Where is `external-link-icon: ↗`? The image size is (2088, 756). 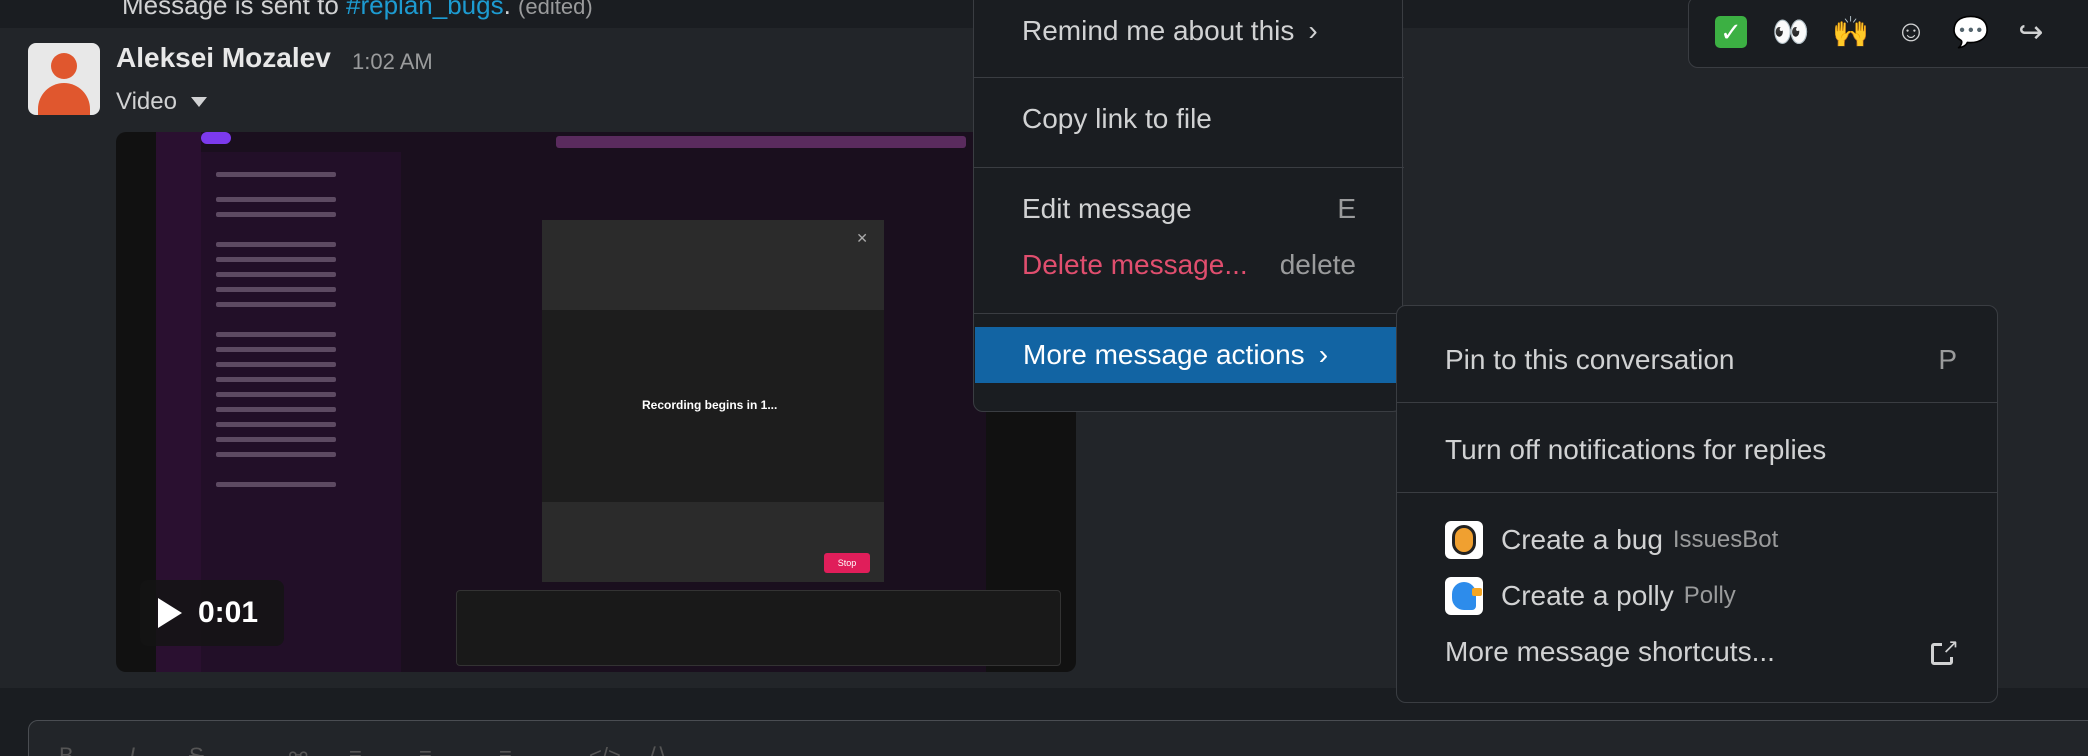
external-link-icon: ↗ is located at coordinates (1945, 651).